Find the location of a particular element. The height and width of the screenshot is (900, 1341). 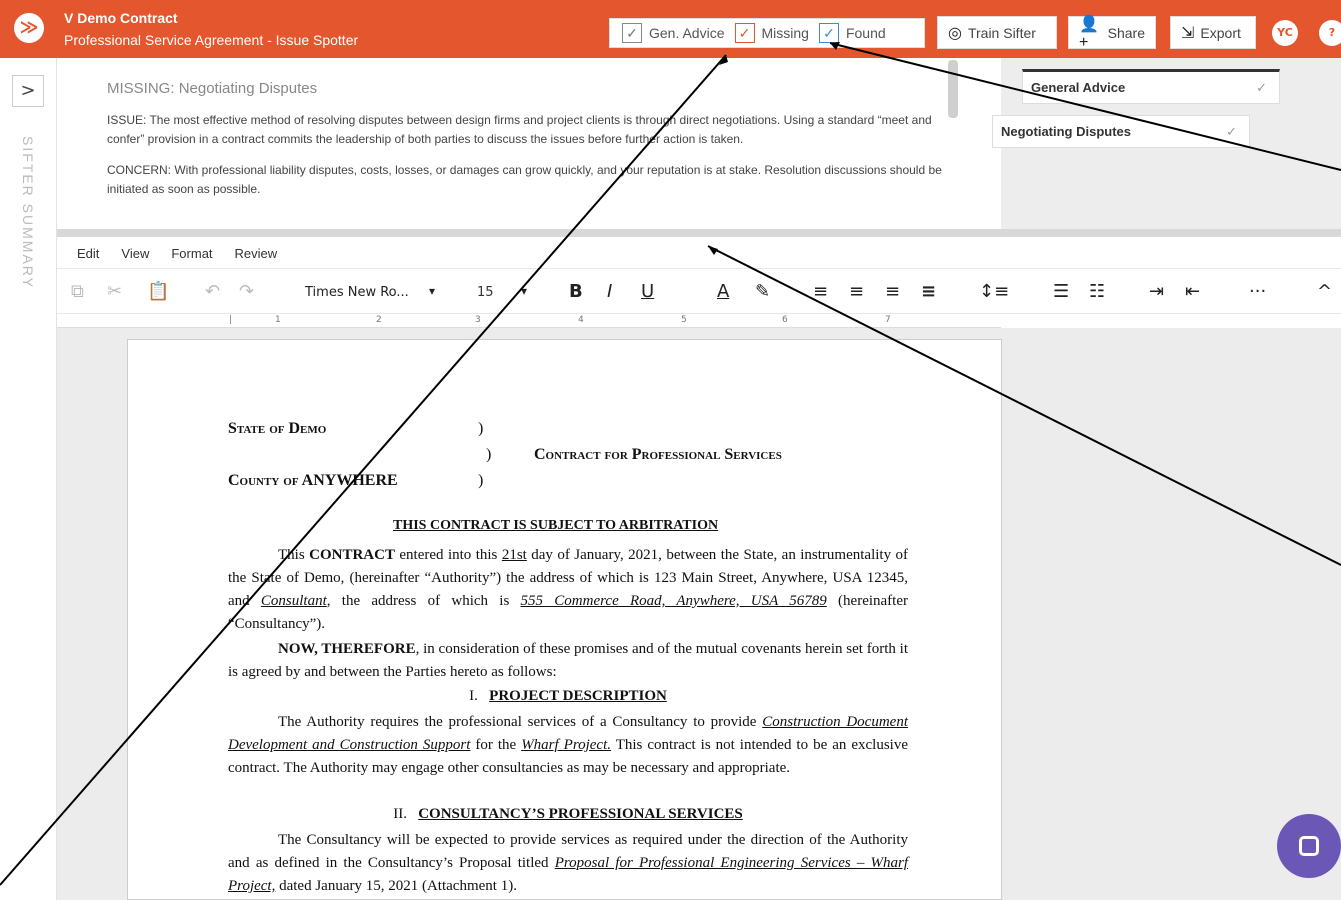

brain-icon: ◎ is located at coordinates (955, 33).